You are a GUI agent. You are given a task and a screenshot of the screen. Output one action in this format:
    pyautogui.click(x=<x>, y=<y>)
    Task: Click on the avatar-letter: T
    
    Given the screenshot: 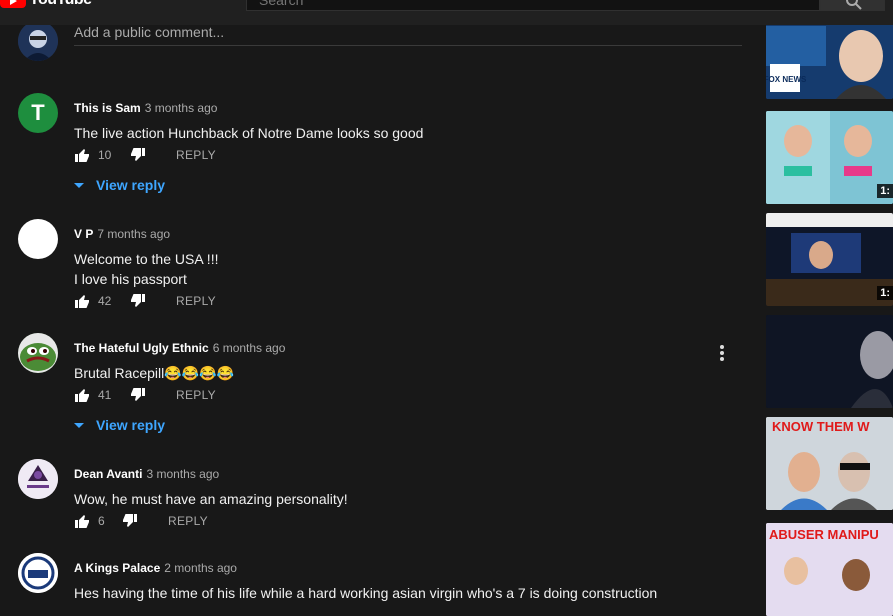 What is the action you would take?
    pyautogui.click(x=38, y=112)
    